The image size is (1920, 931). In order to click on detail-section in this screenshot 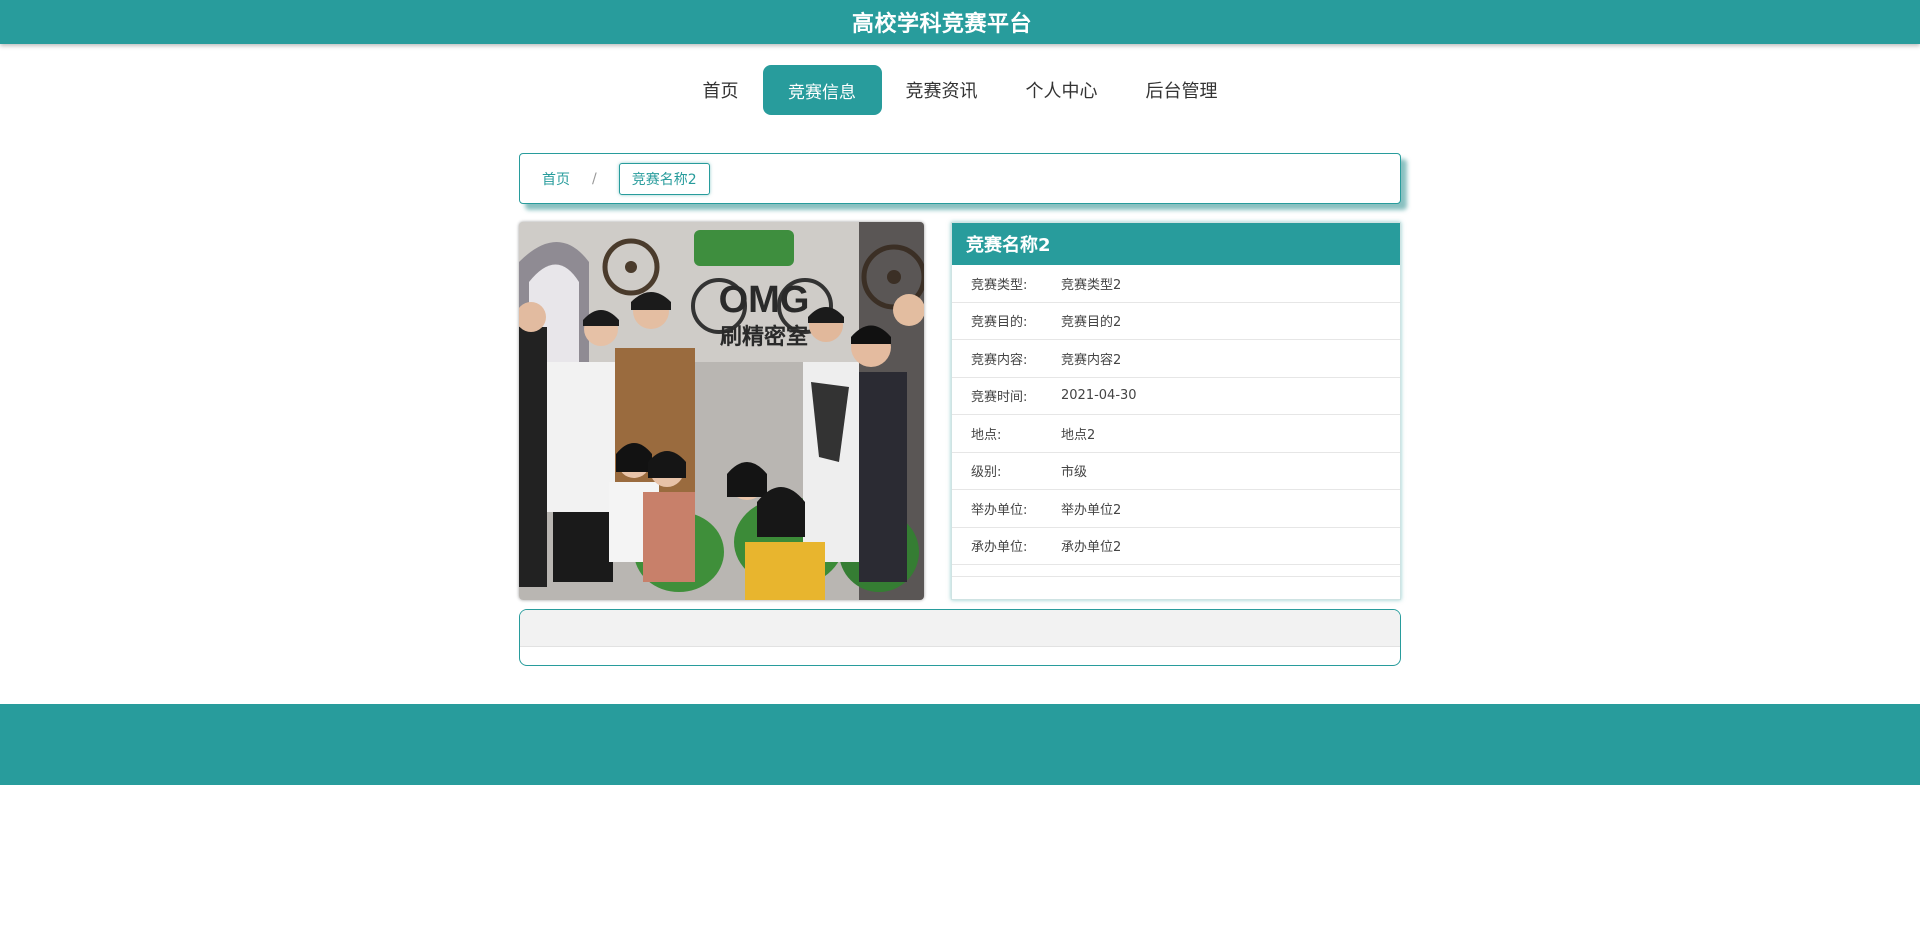, I will do `click(960, 637)`.